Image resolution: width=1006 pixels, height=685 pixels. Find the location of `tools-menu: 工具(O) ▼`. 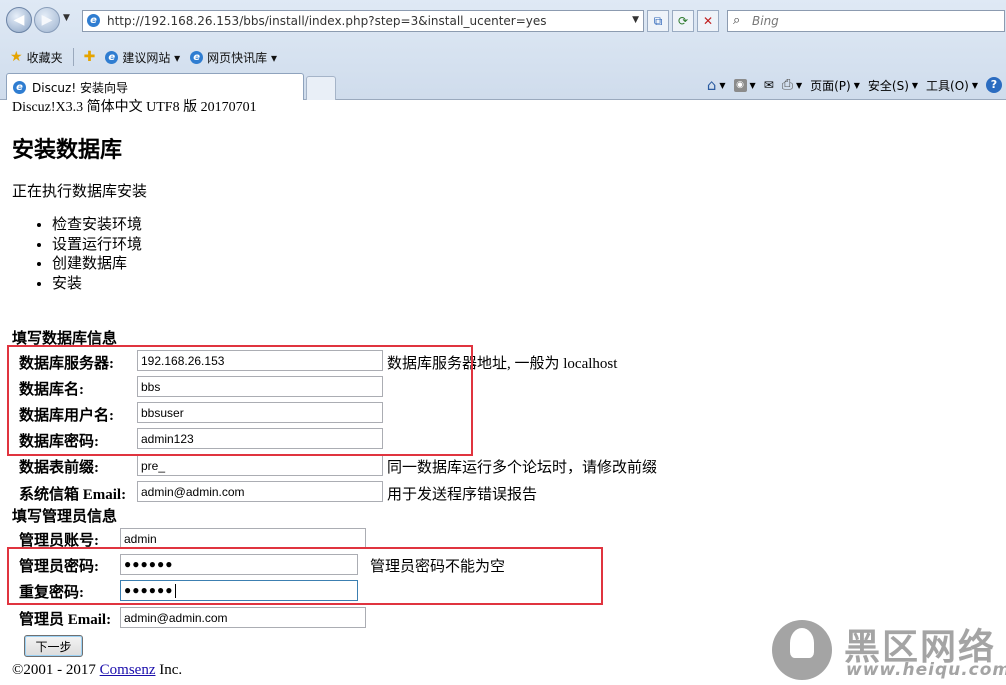

tools-menu: 工具(O) ▼ is located at coordinates (952, 85).